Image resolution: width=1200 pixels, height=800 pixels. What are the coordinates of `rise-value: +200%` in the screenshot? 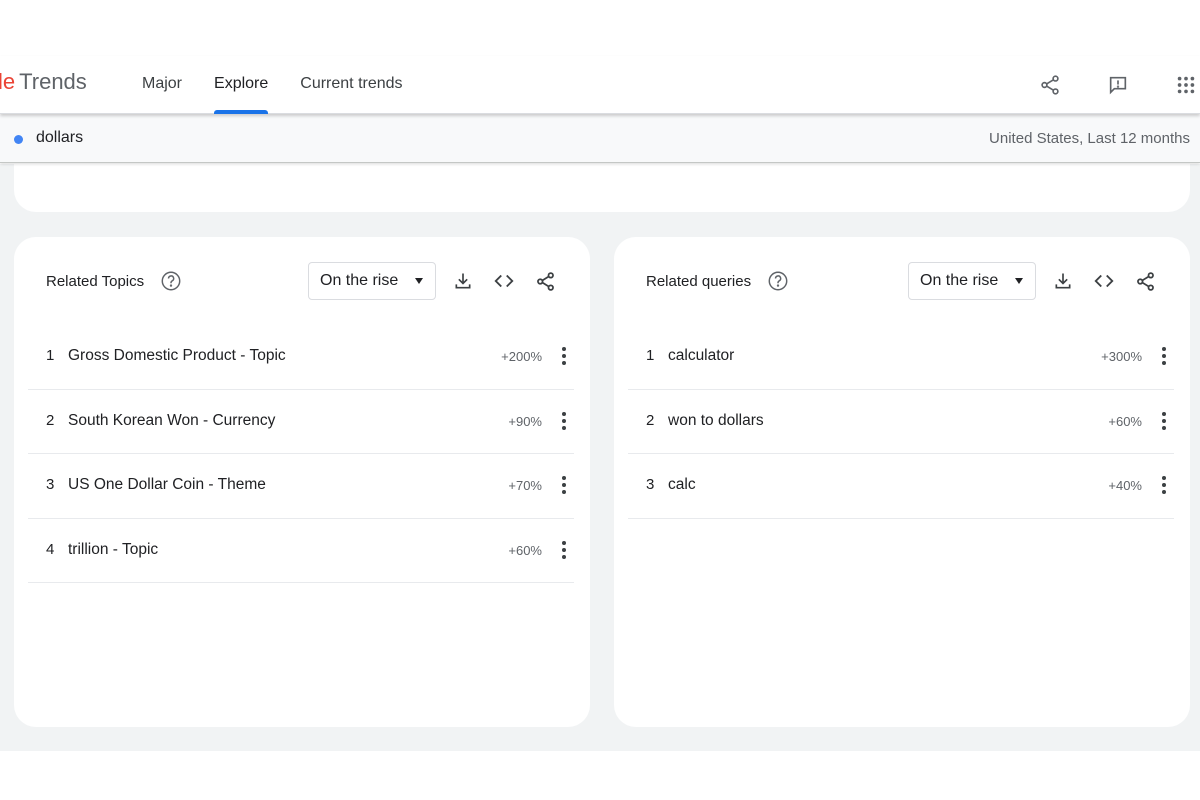 It's located at (521, 356).